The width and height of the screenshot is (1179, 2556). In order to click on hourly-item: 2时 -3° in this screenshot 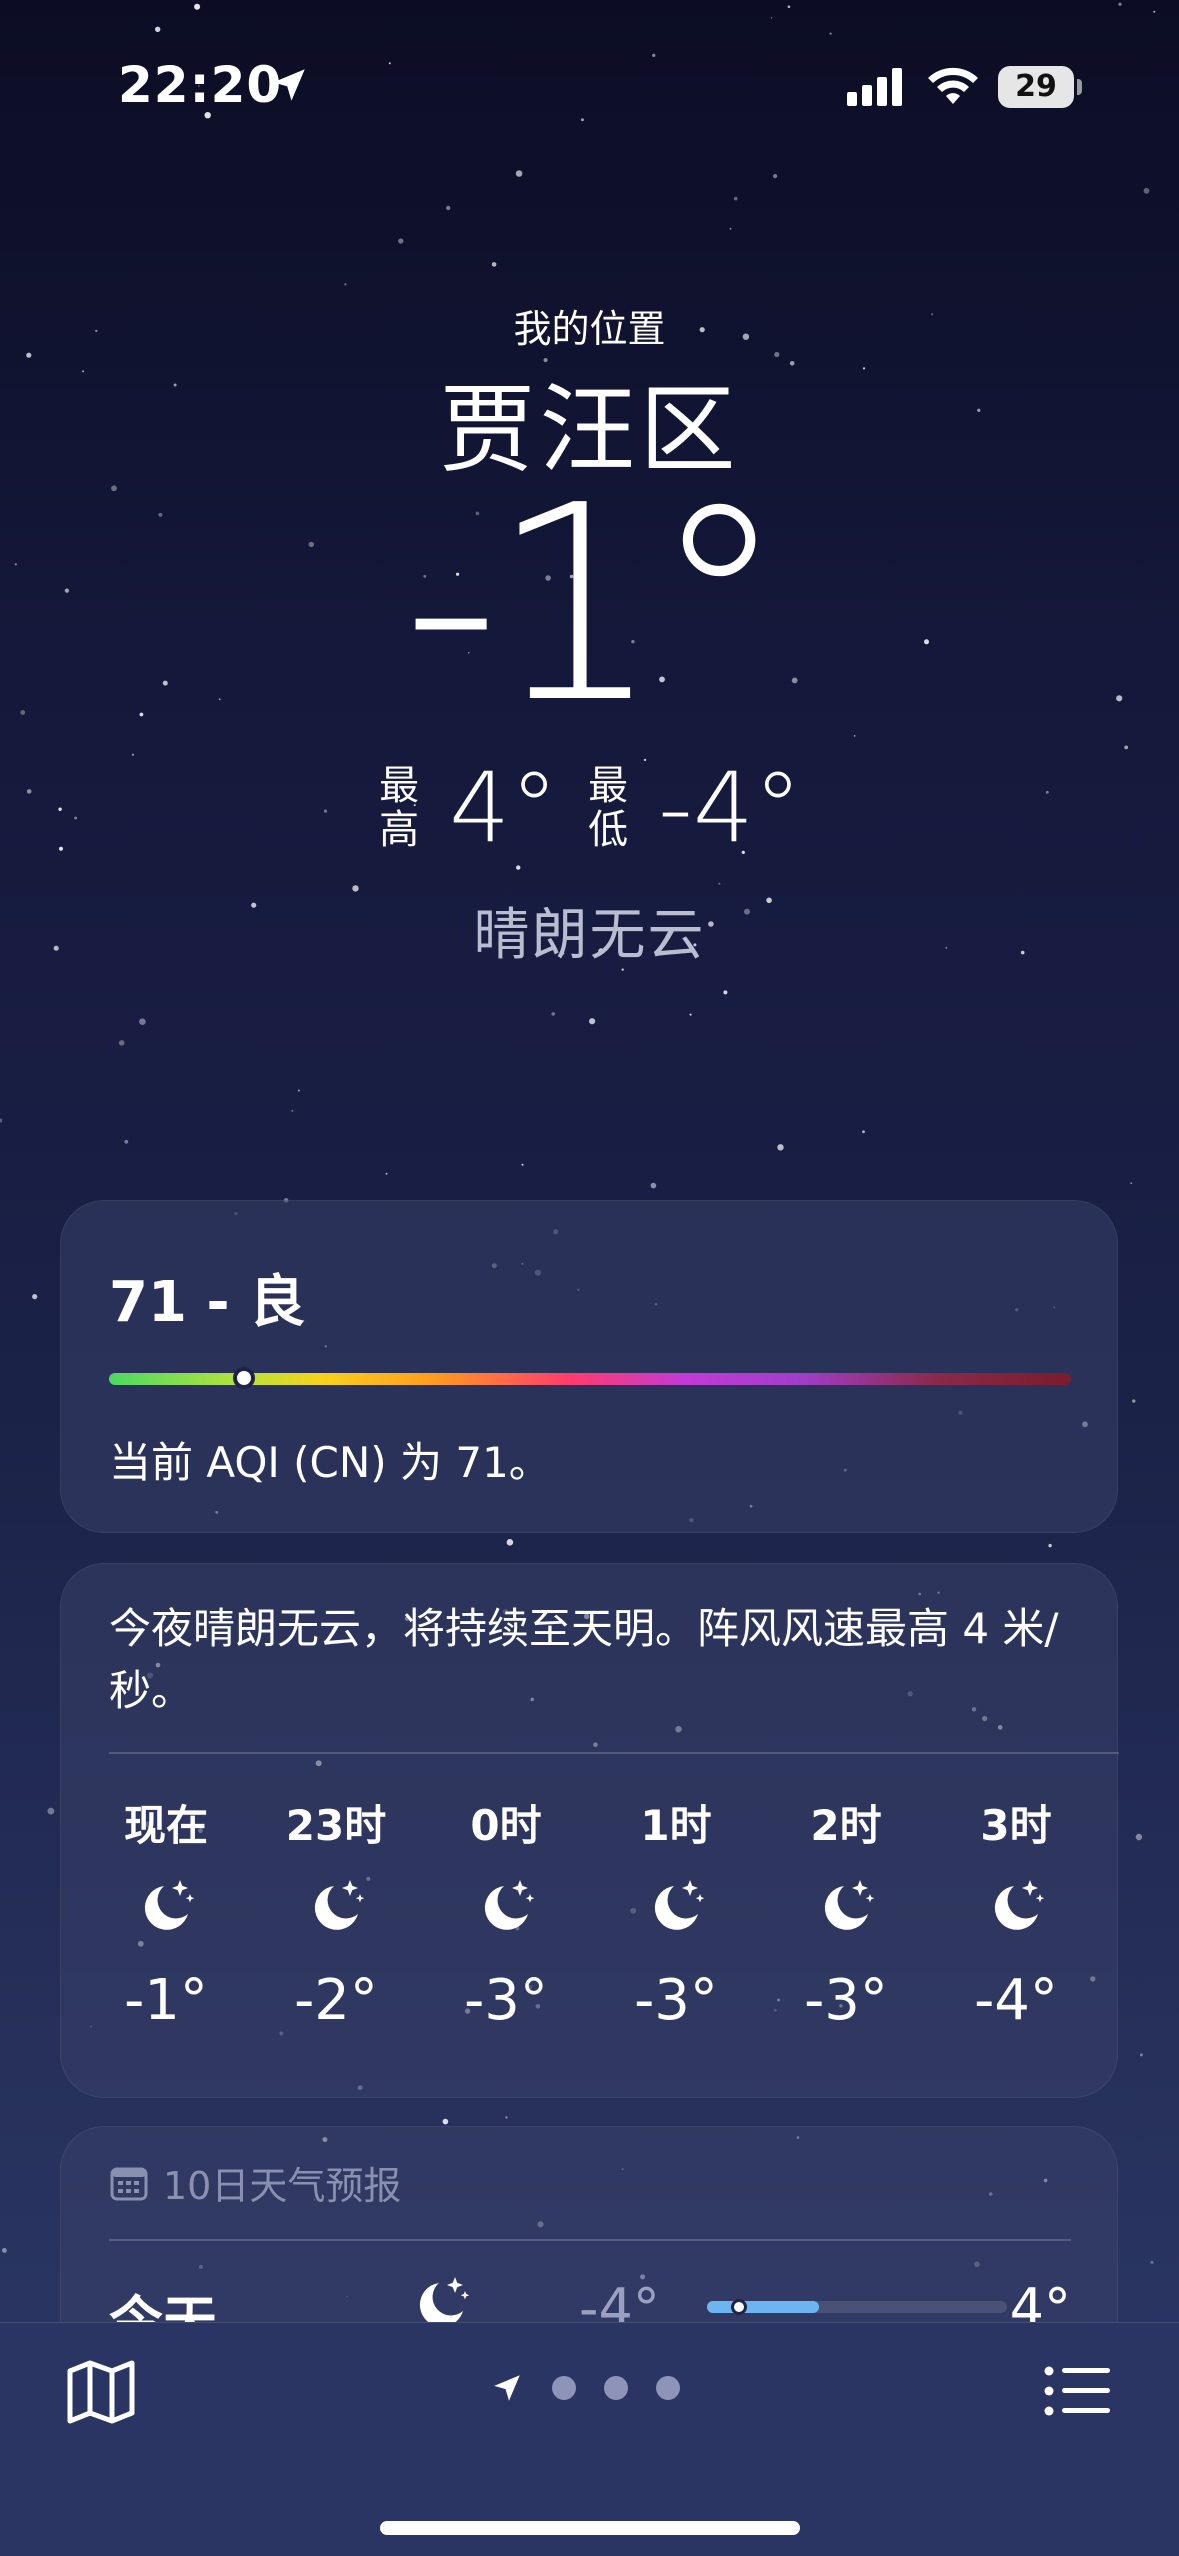, I will do `click(846, 1912)`.